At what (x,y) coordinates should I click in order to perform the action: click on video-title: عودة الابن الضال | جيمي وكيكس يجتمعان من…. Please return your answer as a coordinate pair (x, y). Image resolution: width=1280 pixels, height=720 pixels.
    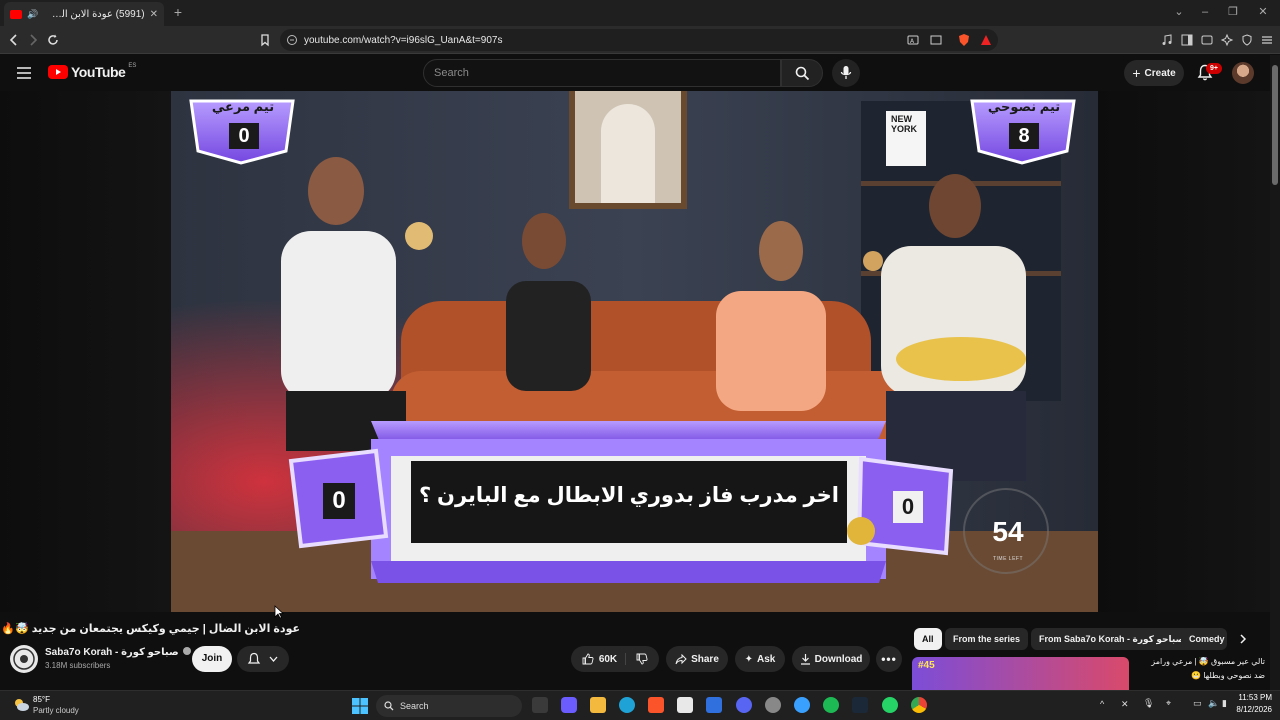
    Looking at the image, I should click on (150, 629).